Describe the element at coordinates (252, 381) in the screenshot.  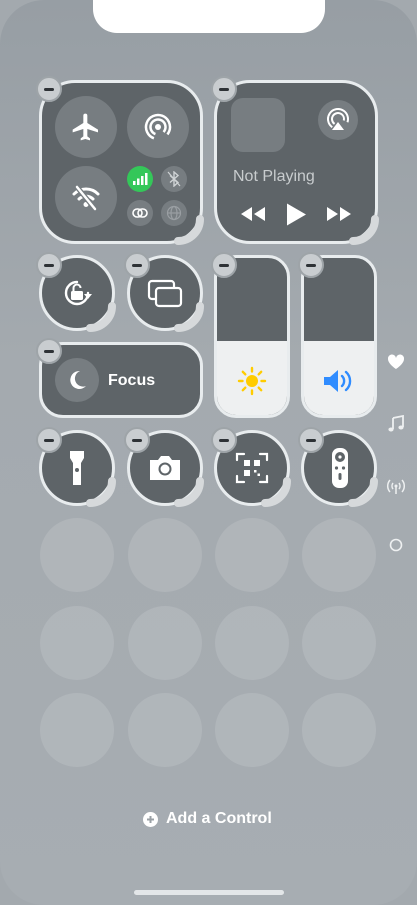
I see `sun-icon` at that location.